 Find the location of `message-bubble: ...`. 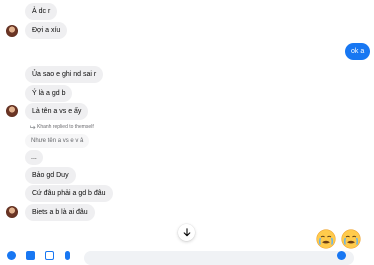

message-bubble: ... is located at coordinates (34, 157).